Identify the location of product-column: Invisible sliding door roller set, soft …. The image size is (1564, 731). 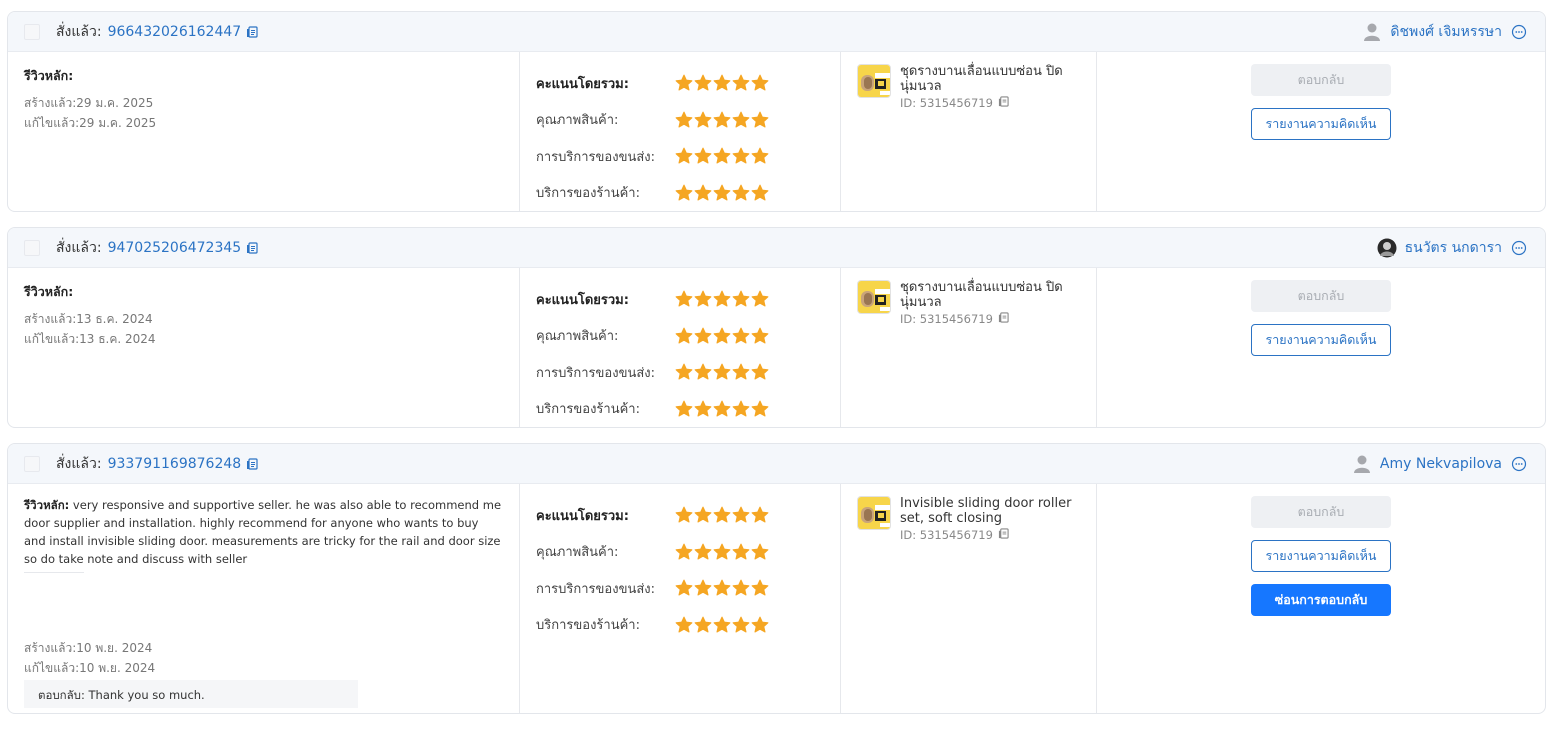
(969, 598).